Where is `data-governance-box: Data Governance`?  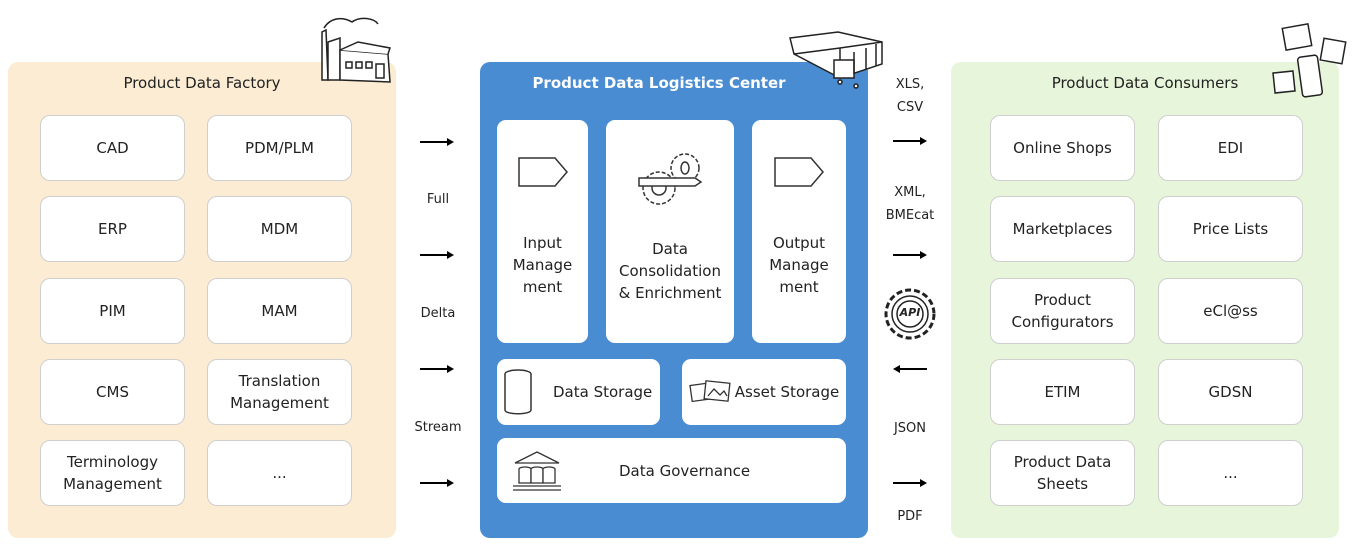 data-governance-box: Data Governance is located at coordinates (671, 470).